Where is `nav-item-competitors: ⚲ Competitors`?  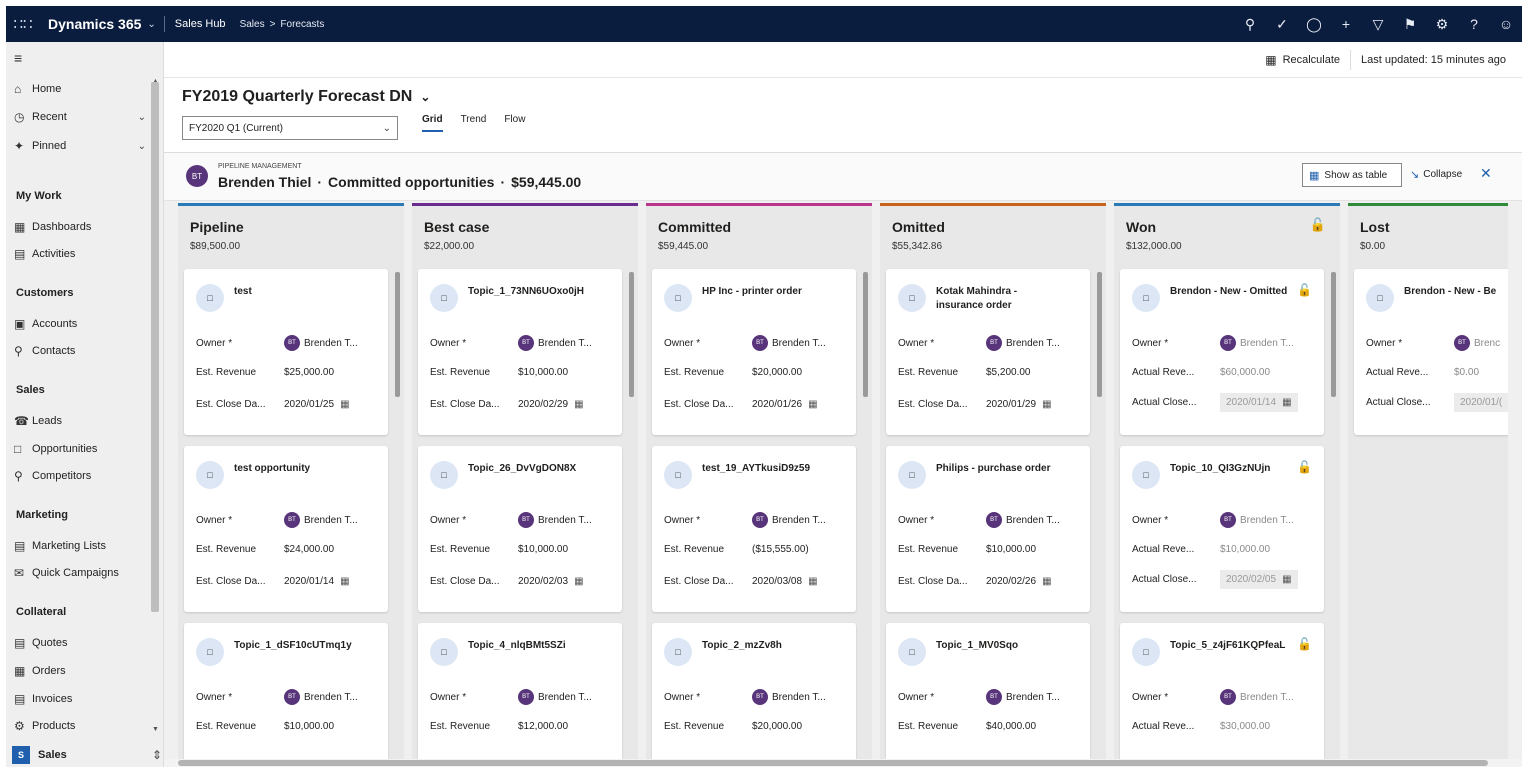 nav-item-competitors: ⚲ Competitors is located at coordinates (80, 476).